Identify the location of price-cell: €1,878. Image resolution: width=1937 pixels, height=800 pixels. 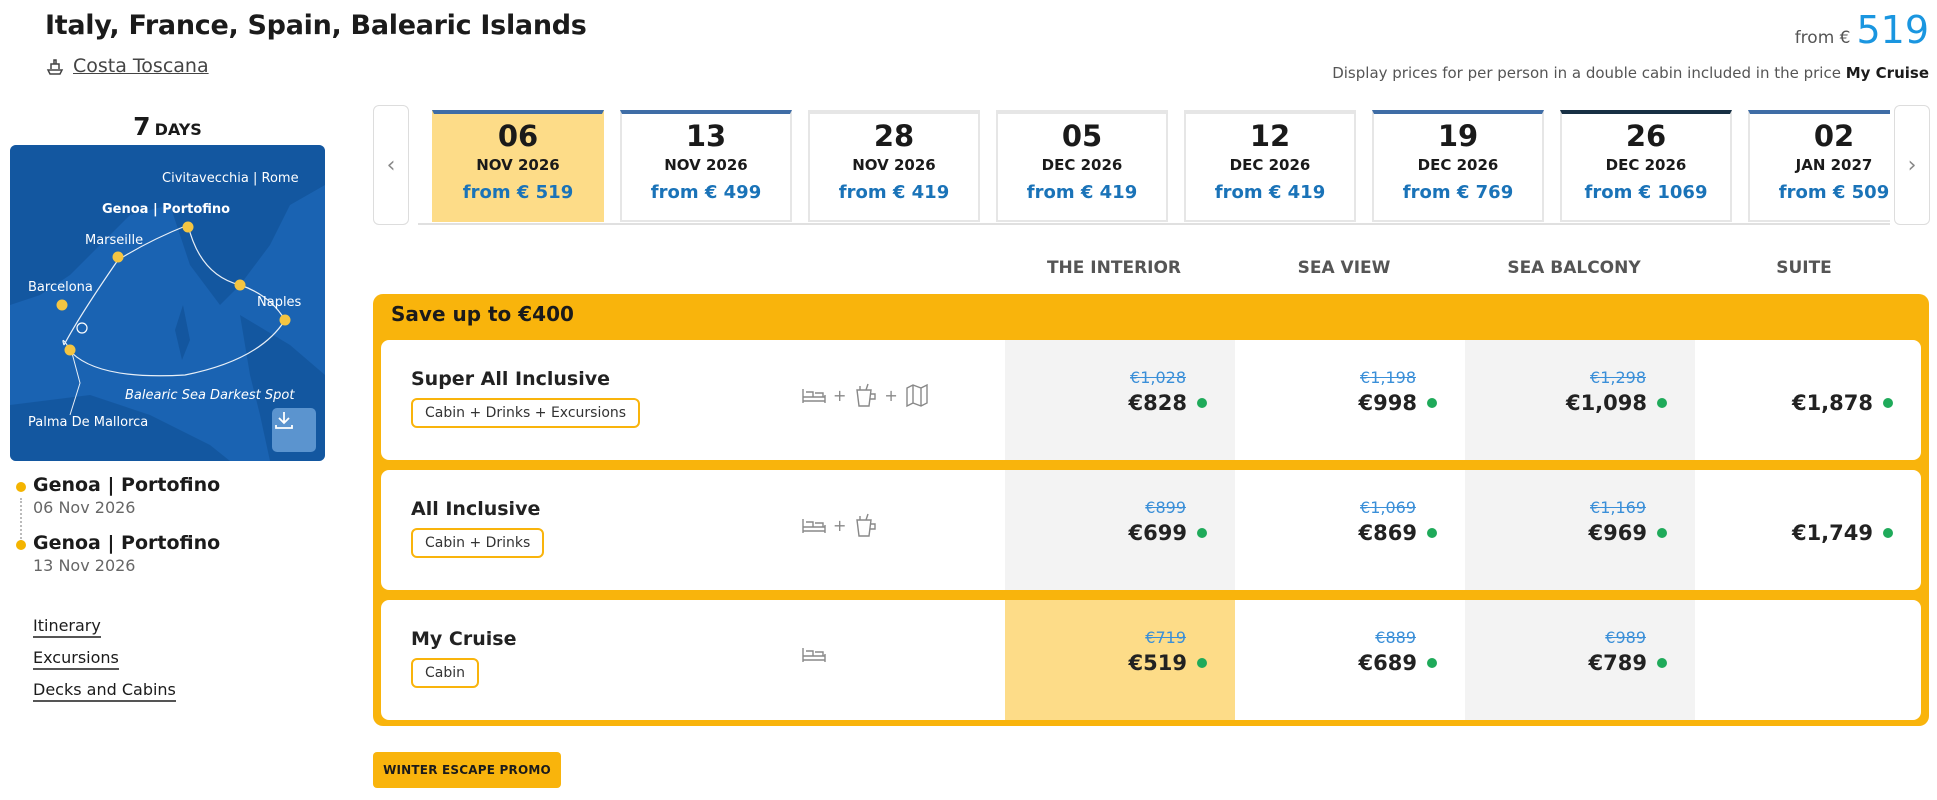
(1806, 400).